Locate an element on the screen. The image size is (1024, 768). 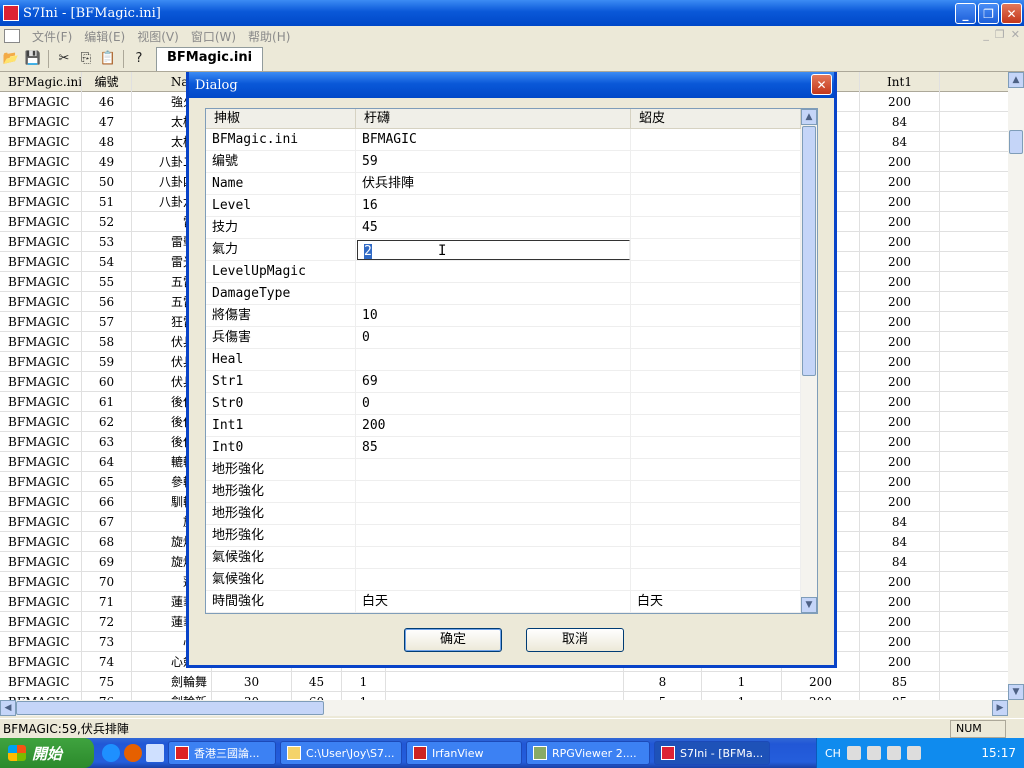
property-row: Int1 200 is located at coordinates (511, 426).